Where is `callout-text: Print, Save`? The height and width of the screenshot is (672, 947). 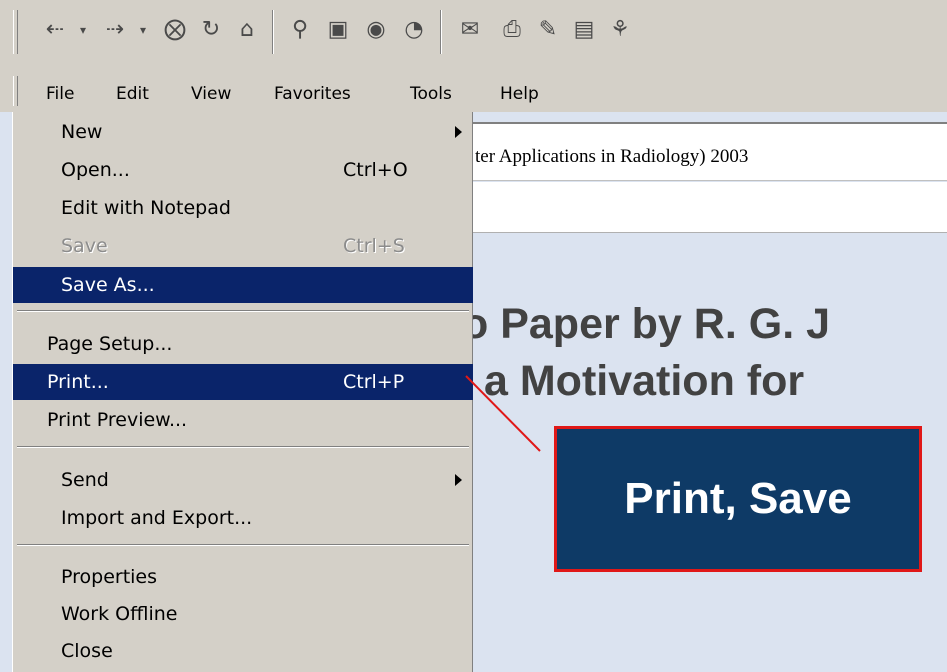 callout-text: Print, Save is located at coordinates (738, 498).